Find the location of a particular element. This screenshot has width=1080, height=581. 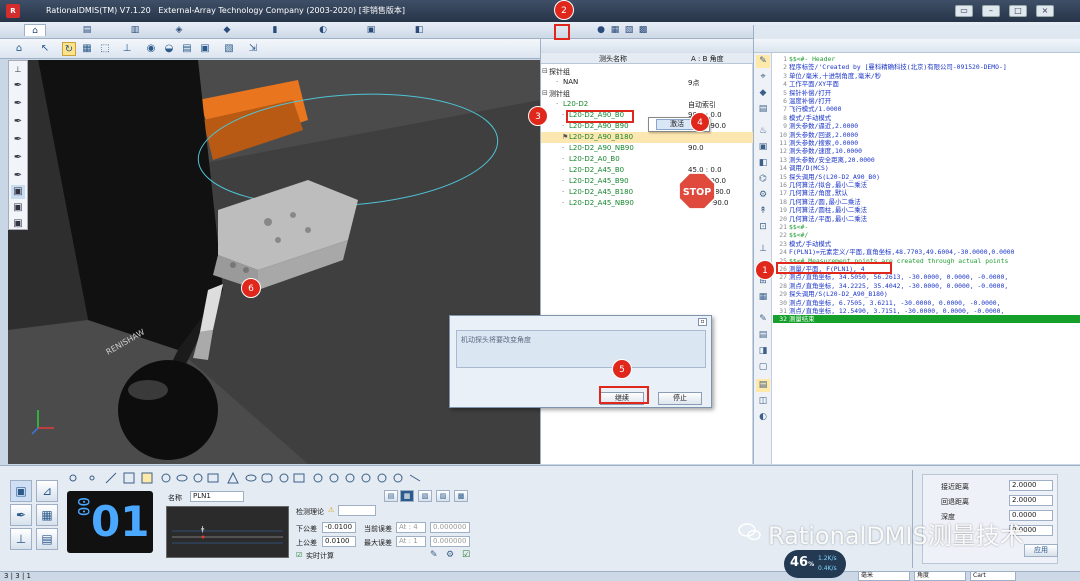

side-tool-10-icon: ↟ is located at coordinates (763, 211).